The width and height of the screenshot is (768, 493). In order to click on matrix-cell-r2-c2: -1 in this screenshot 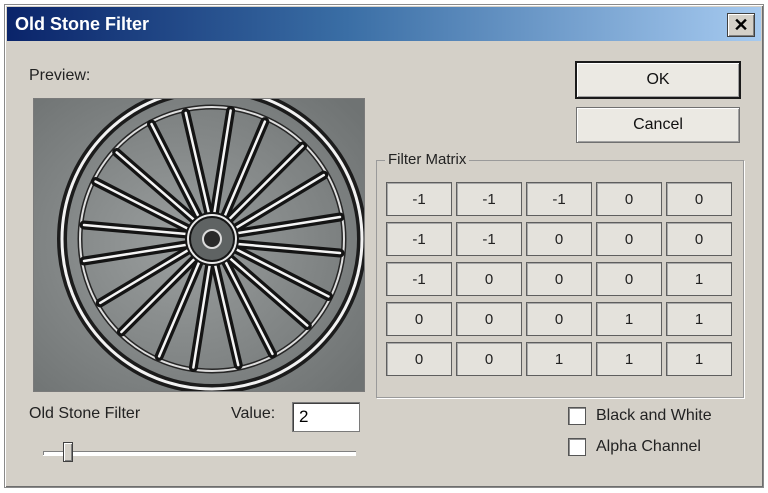, I will do `click(489, 239)`.